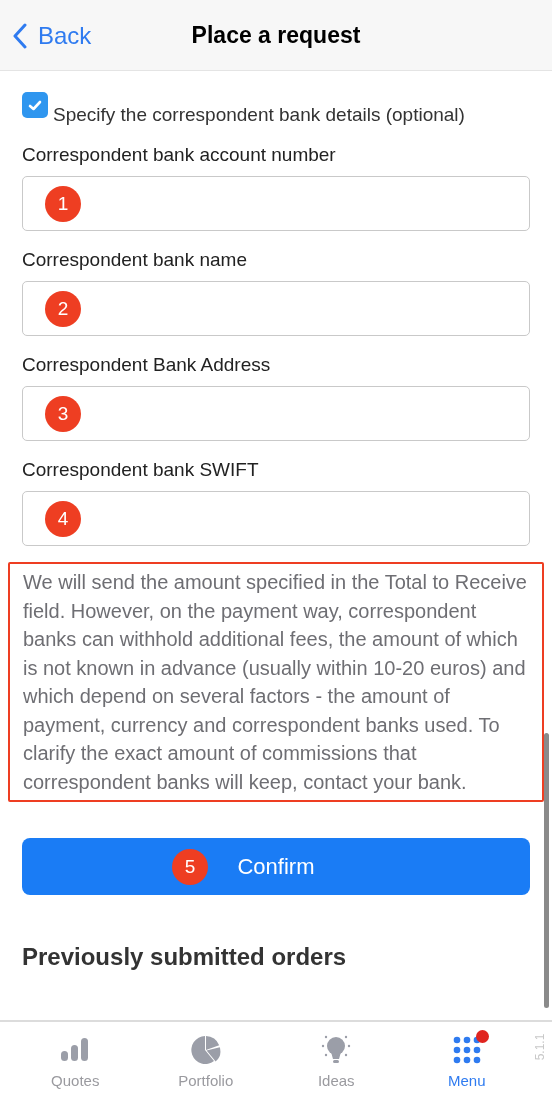  I want to click on field-label: Correspondent bank SWIFT, so click(141, 470).